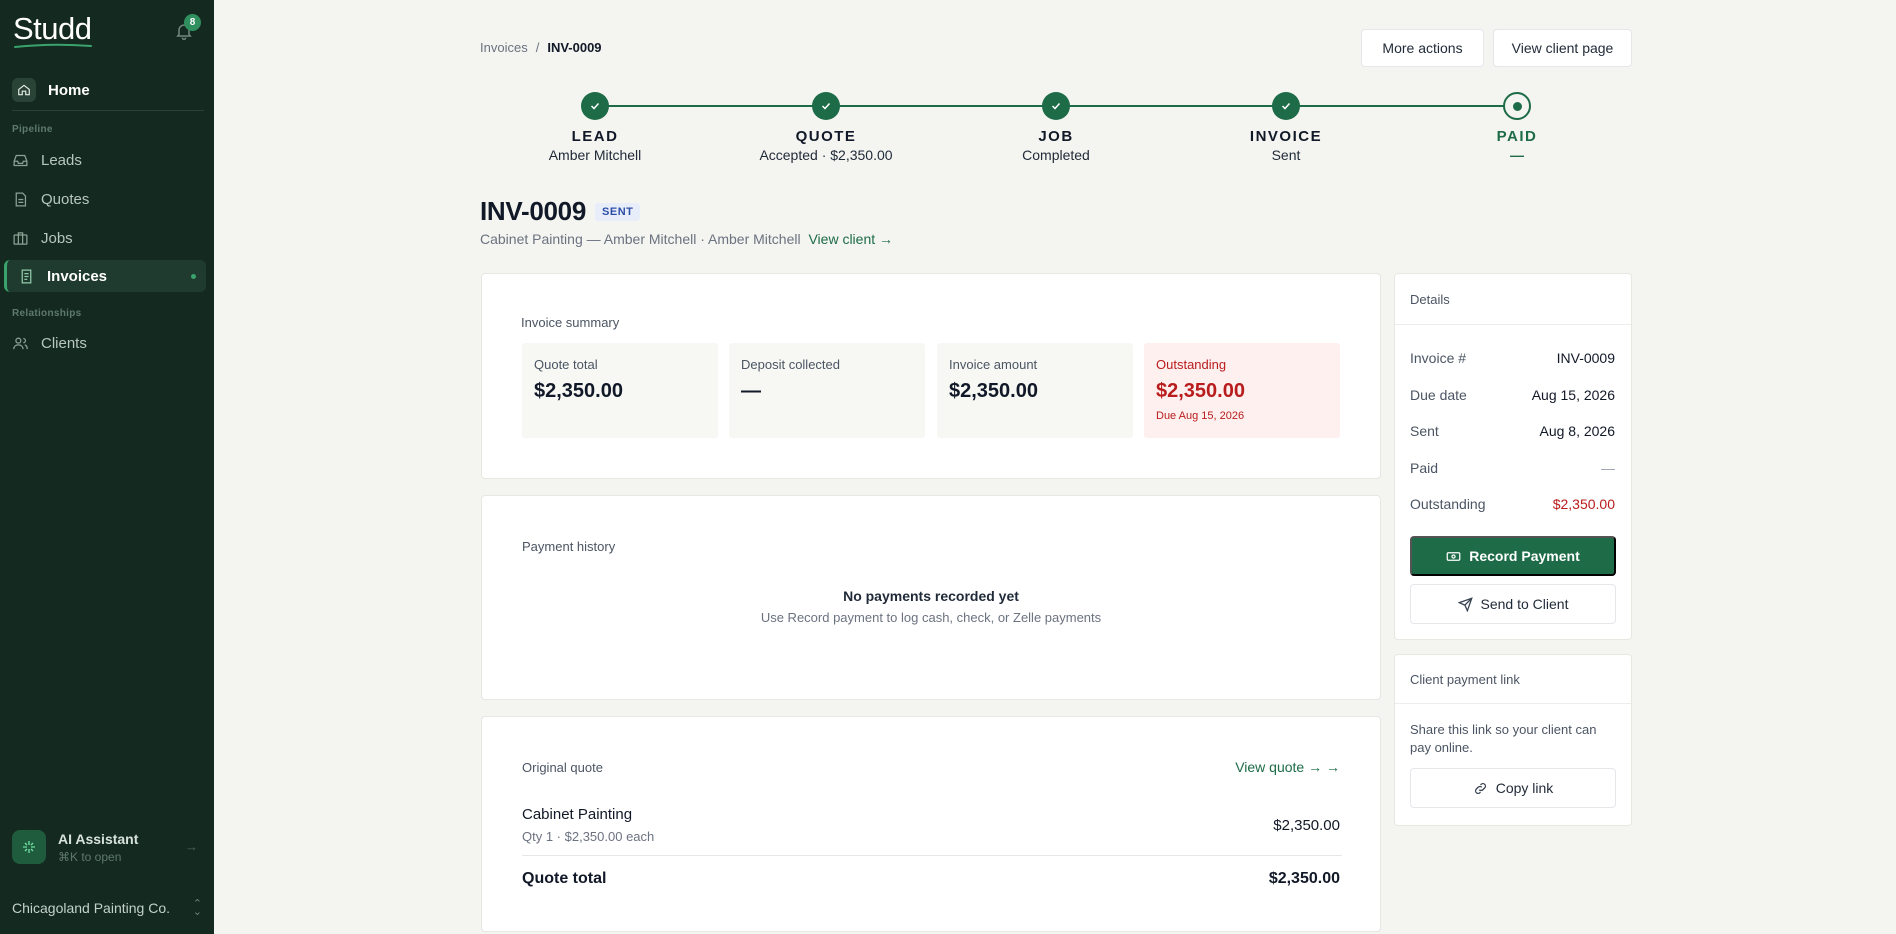 The width and height of the screenshot is (1896, 934). What do you see at coordinates (1286, 136) in the screenshot?
I see `step-name: INVOICE` at bounding box center [1286, 136].